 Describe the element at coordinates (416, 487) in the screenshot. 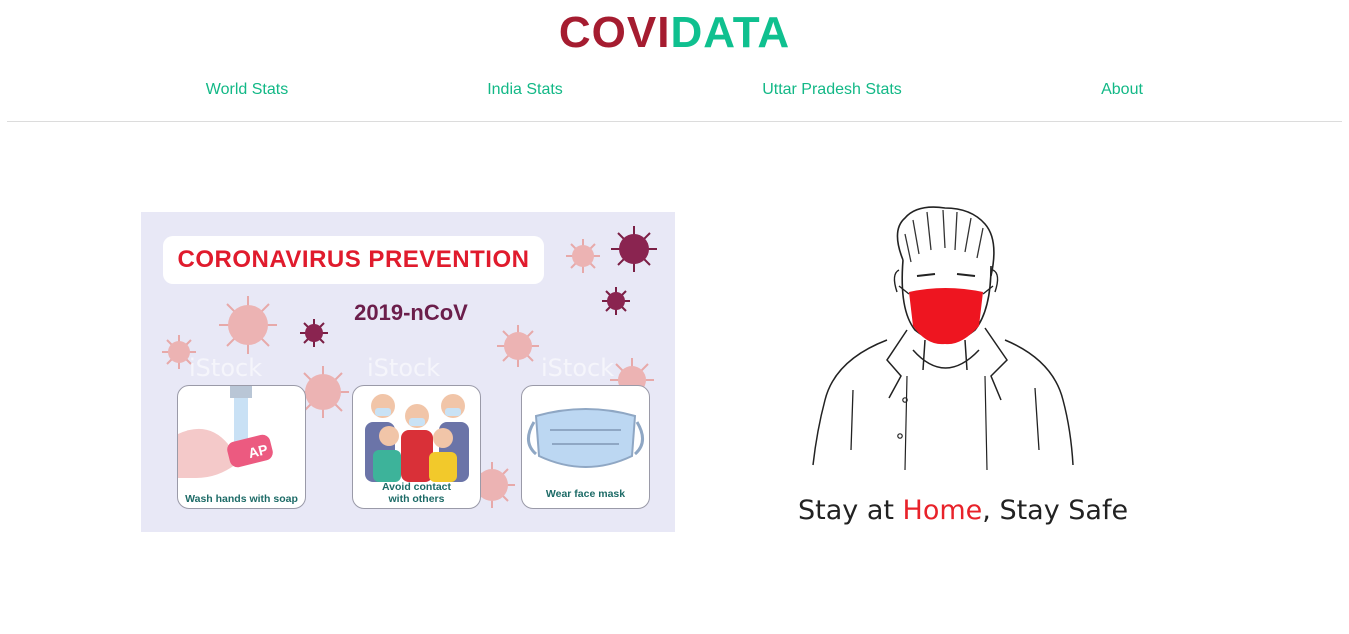

I see `card-label-line-1: Avoid contact` at that location.